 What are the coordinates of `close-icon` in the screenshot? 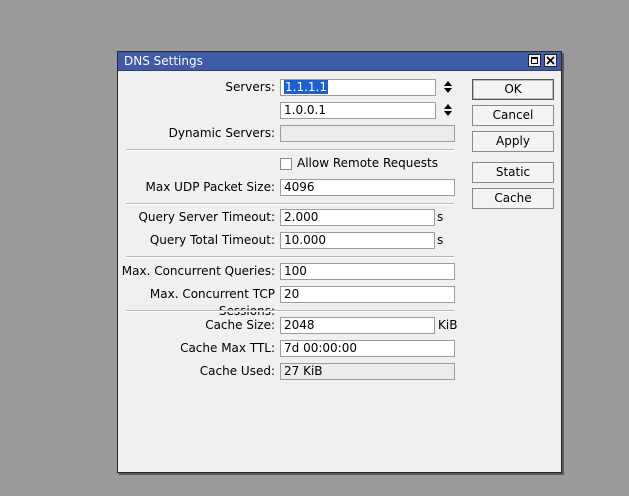 It's located at (550, 60).